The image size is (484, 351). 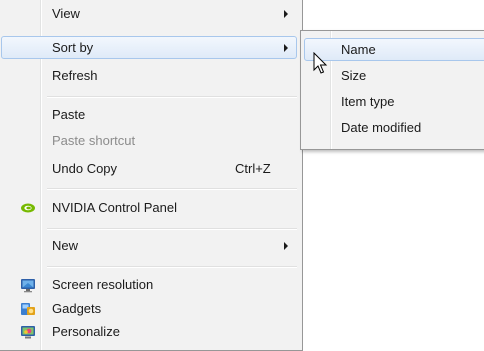 I want to click on menu-item-label: Undo Copy, so click(x=85, y=168).